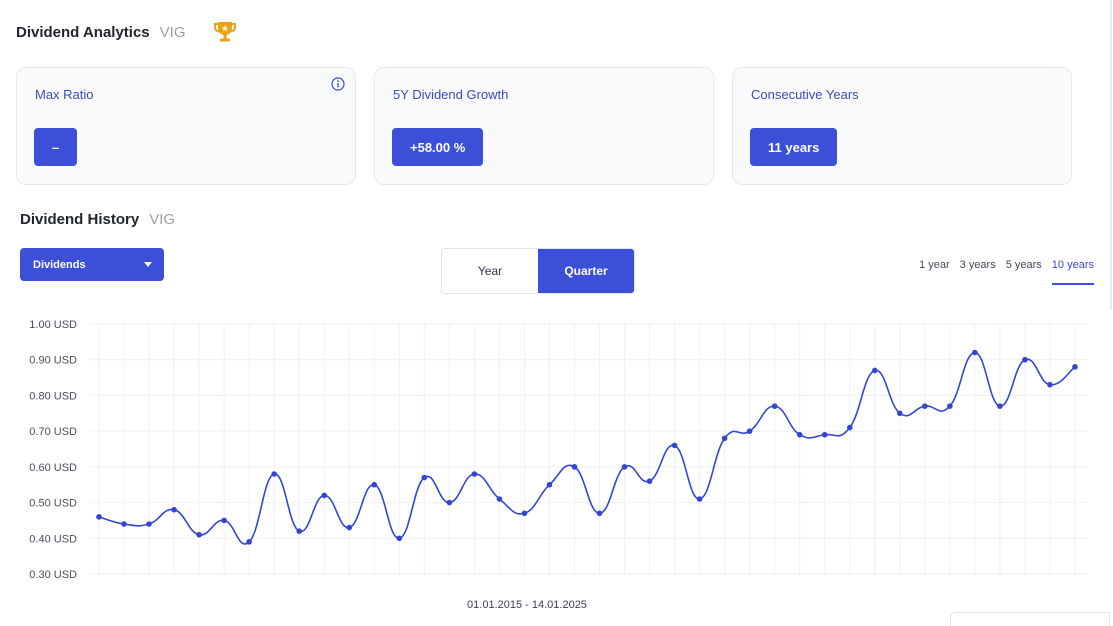  I want to click on page-title: Dividend Analytics, so click(83, 32).